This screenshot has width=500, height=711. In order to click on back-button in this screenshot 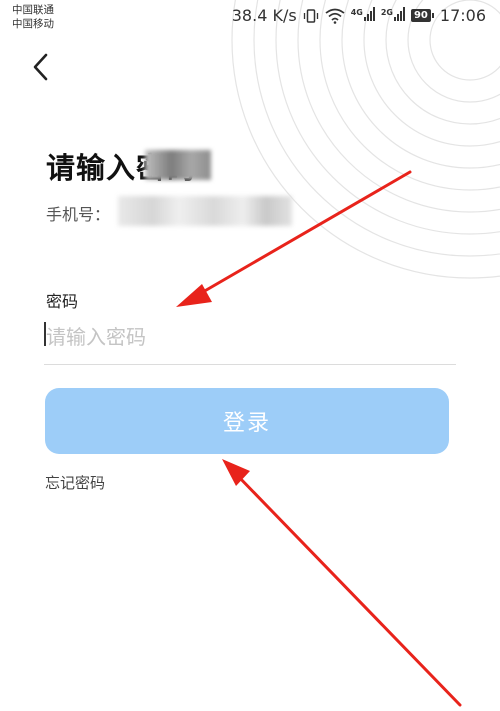, I will do `click(41, 67)`.